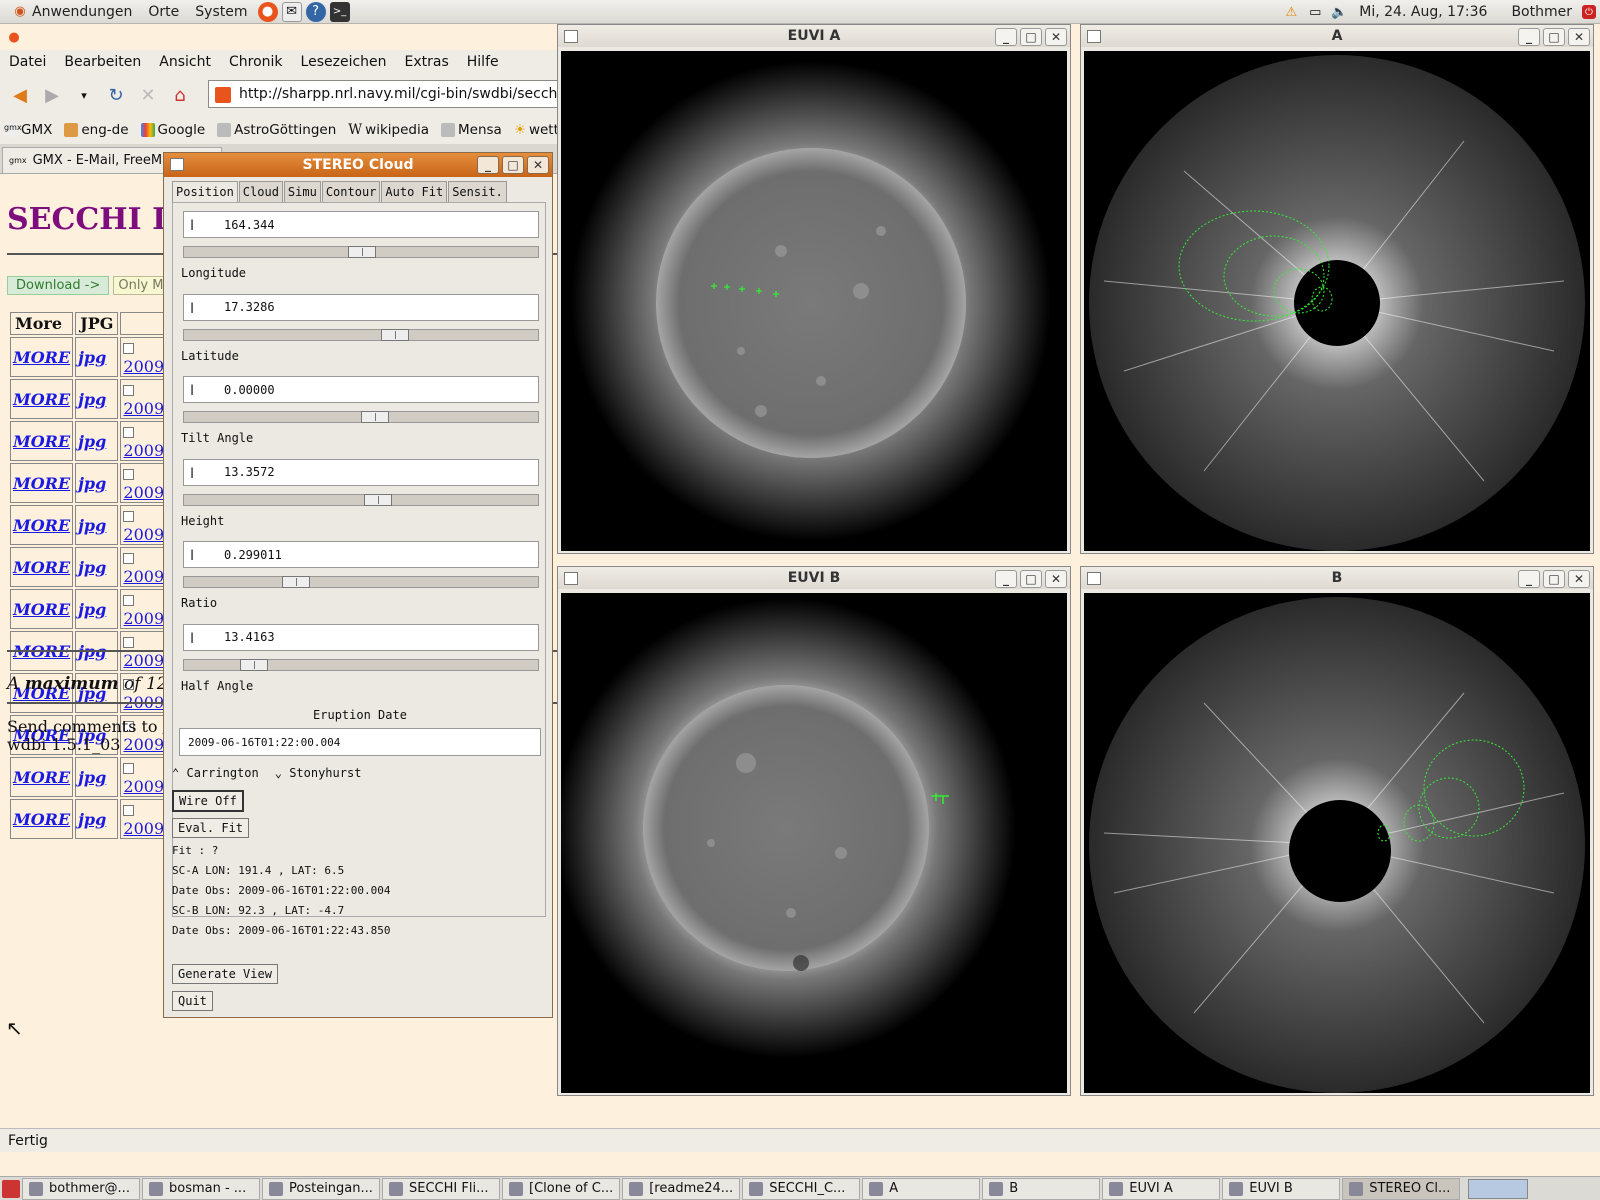 The image size is (1600, 1200). What do you see at coordinates (1541, 12) in the screenshot?
I see `user-menu: Bothmer` at bounding box center [1541, 12].